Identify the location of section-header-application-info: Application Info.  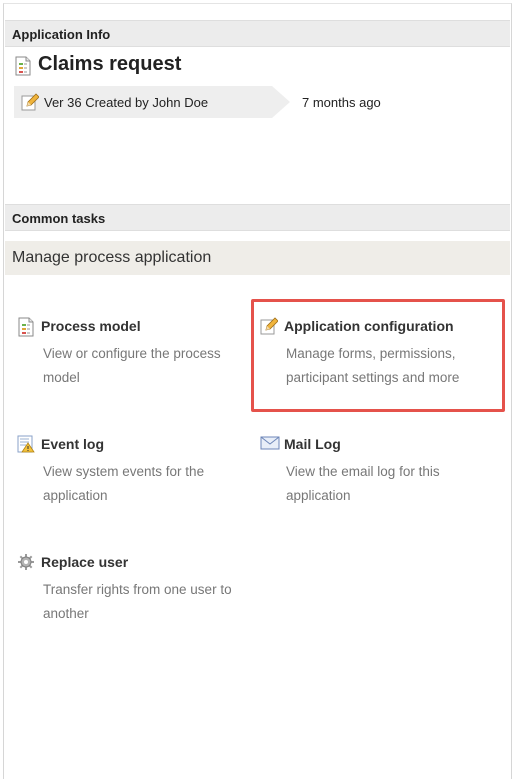
(257, 33).